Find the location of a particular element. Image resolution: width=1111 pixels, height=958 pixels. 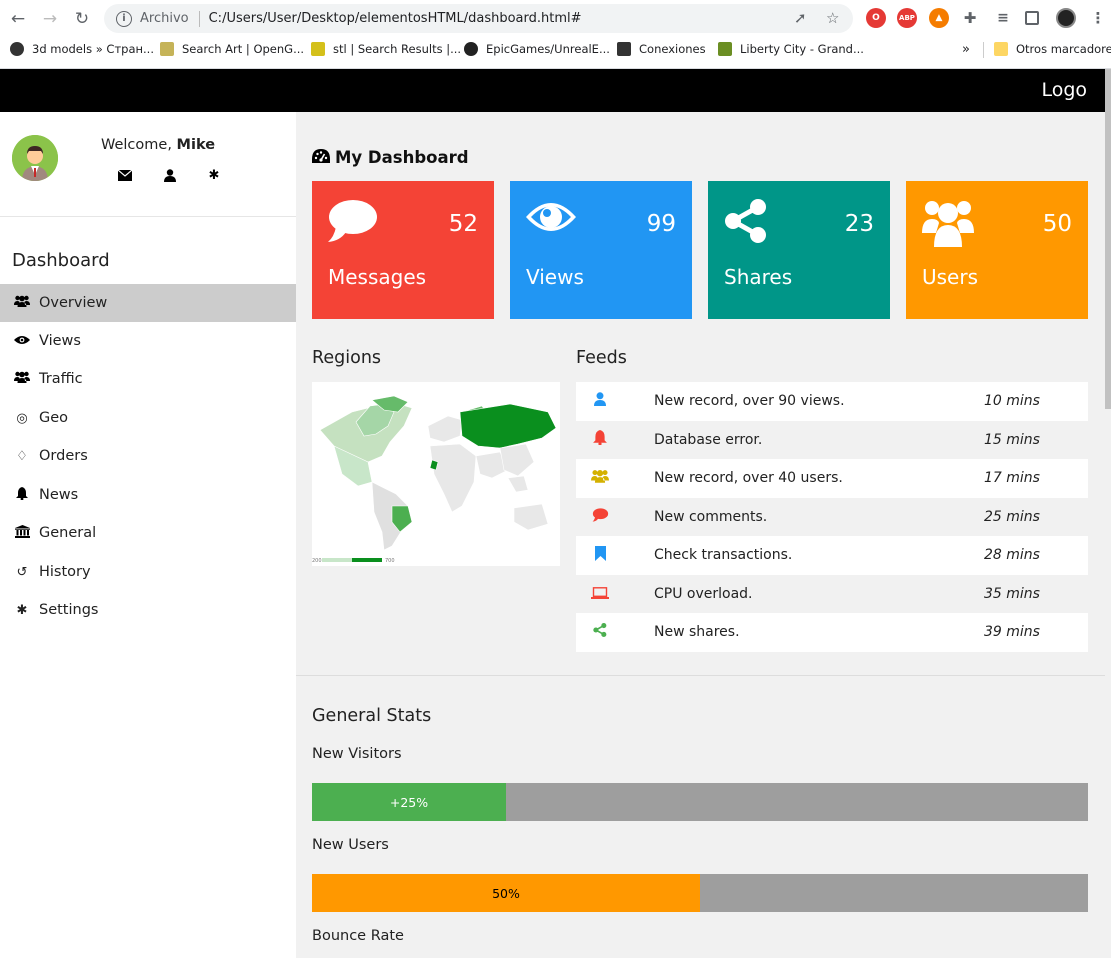

adblock-extension-icon: ABP is located at coordinates (907, 18).